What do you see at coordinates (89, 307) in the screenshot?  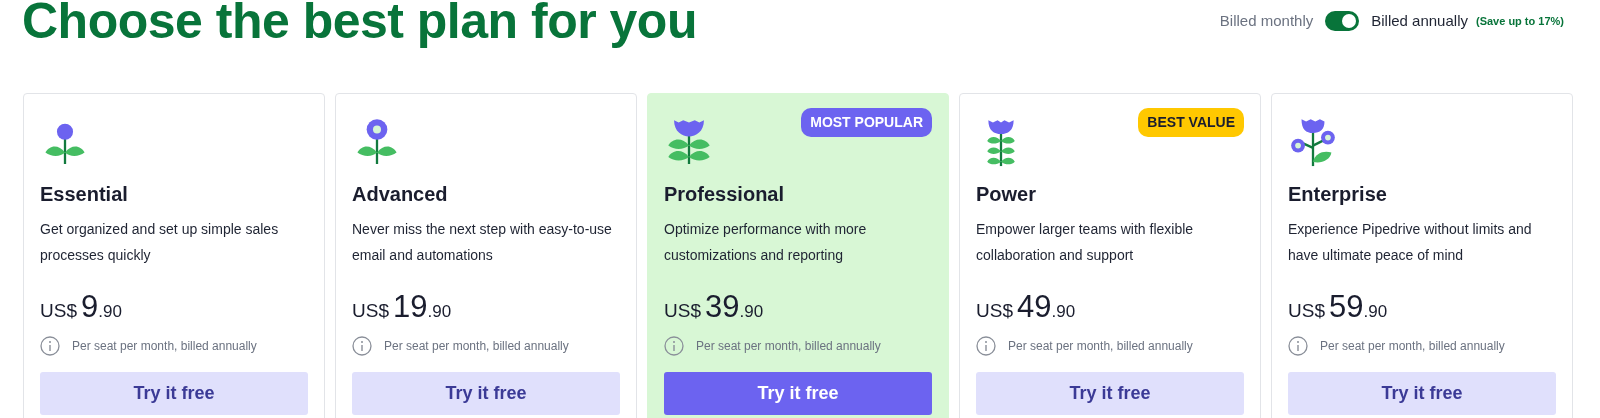 I see `price-amount: 9` at bounding box center [89, 307].